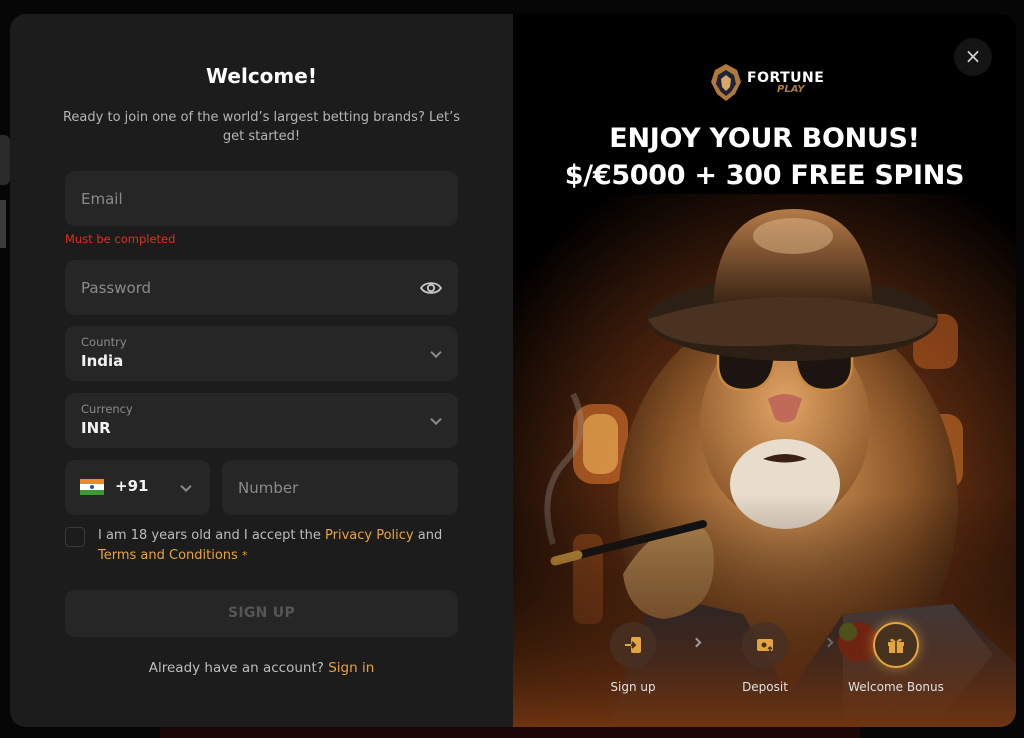  I want to click on brand-subname: PLAY, so click(791, 89).